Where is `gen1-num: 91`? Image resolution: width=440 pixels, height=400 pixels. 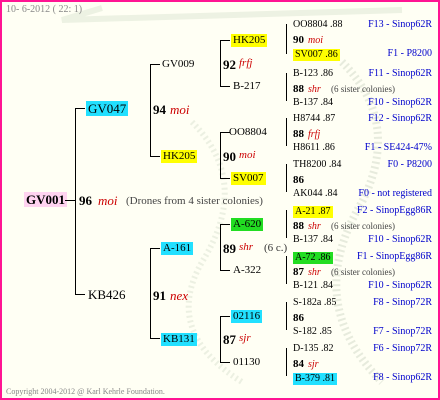
gen1-num: 91 is located at coordinates (159, 295).